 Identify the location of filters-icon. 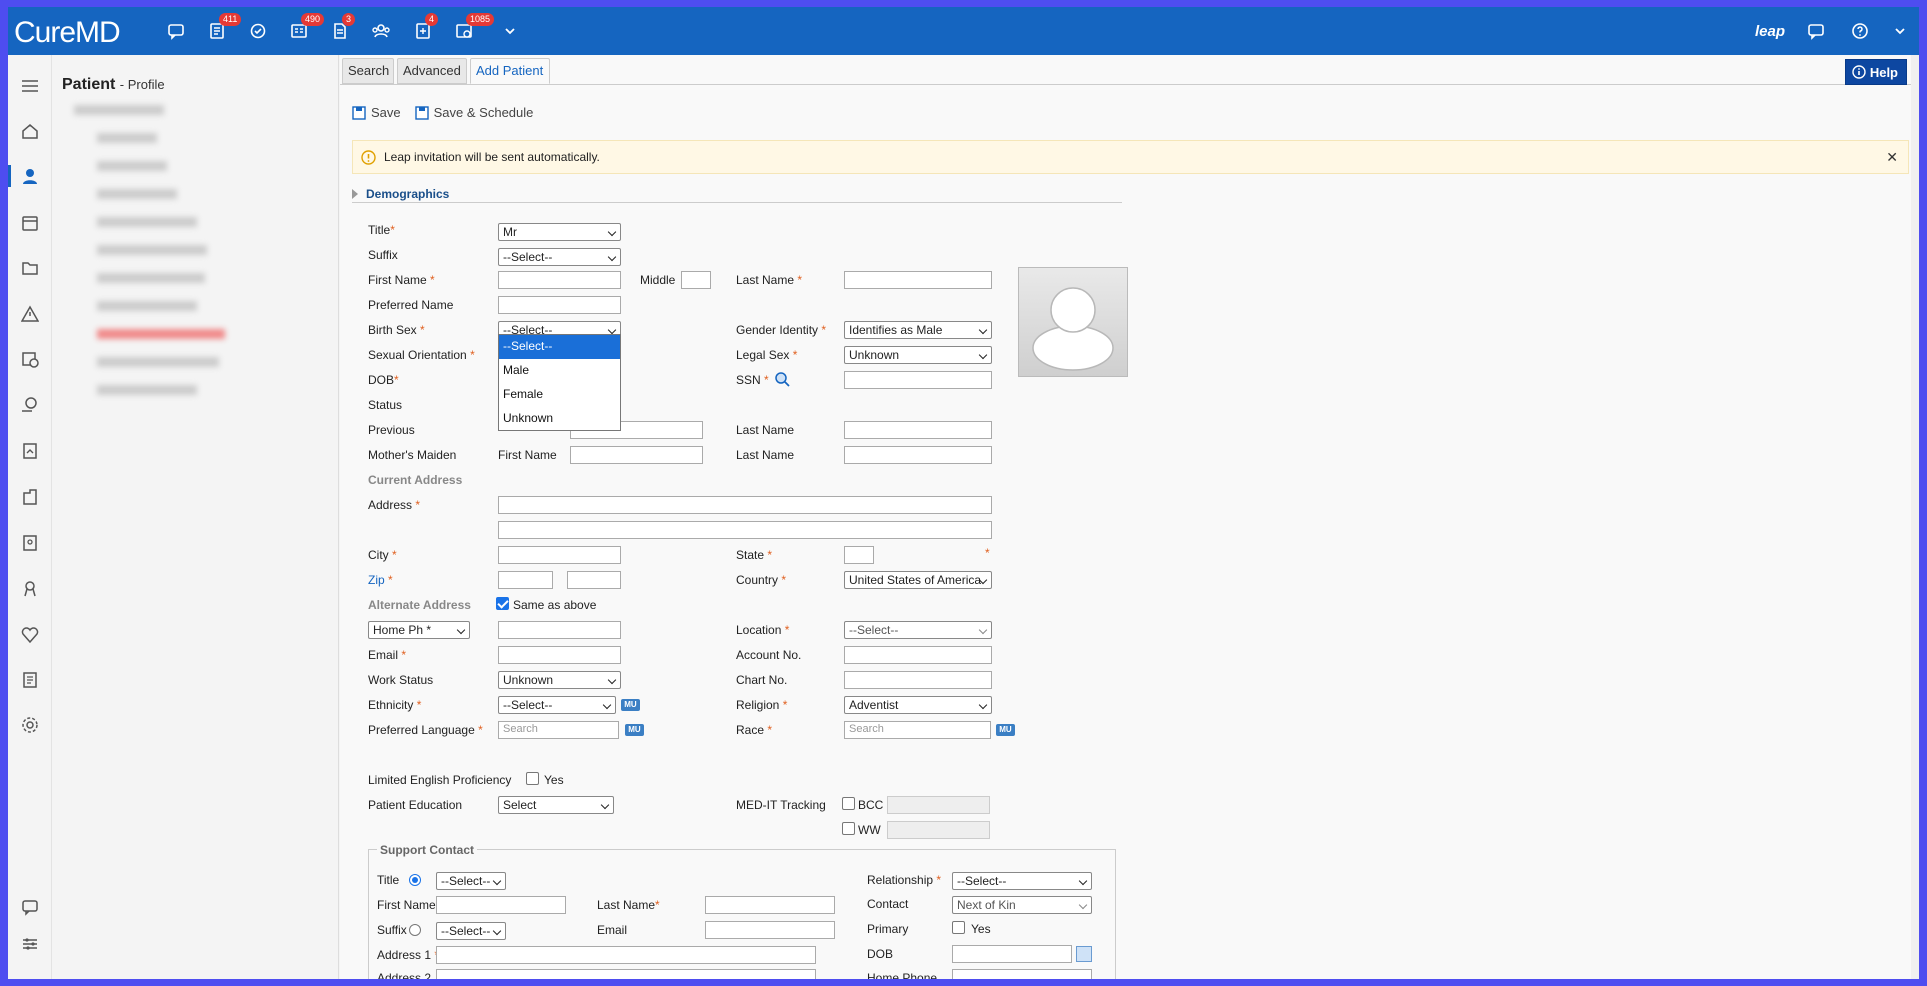
(30, 944).